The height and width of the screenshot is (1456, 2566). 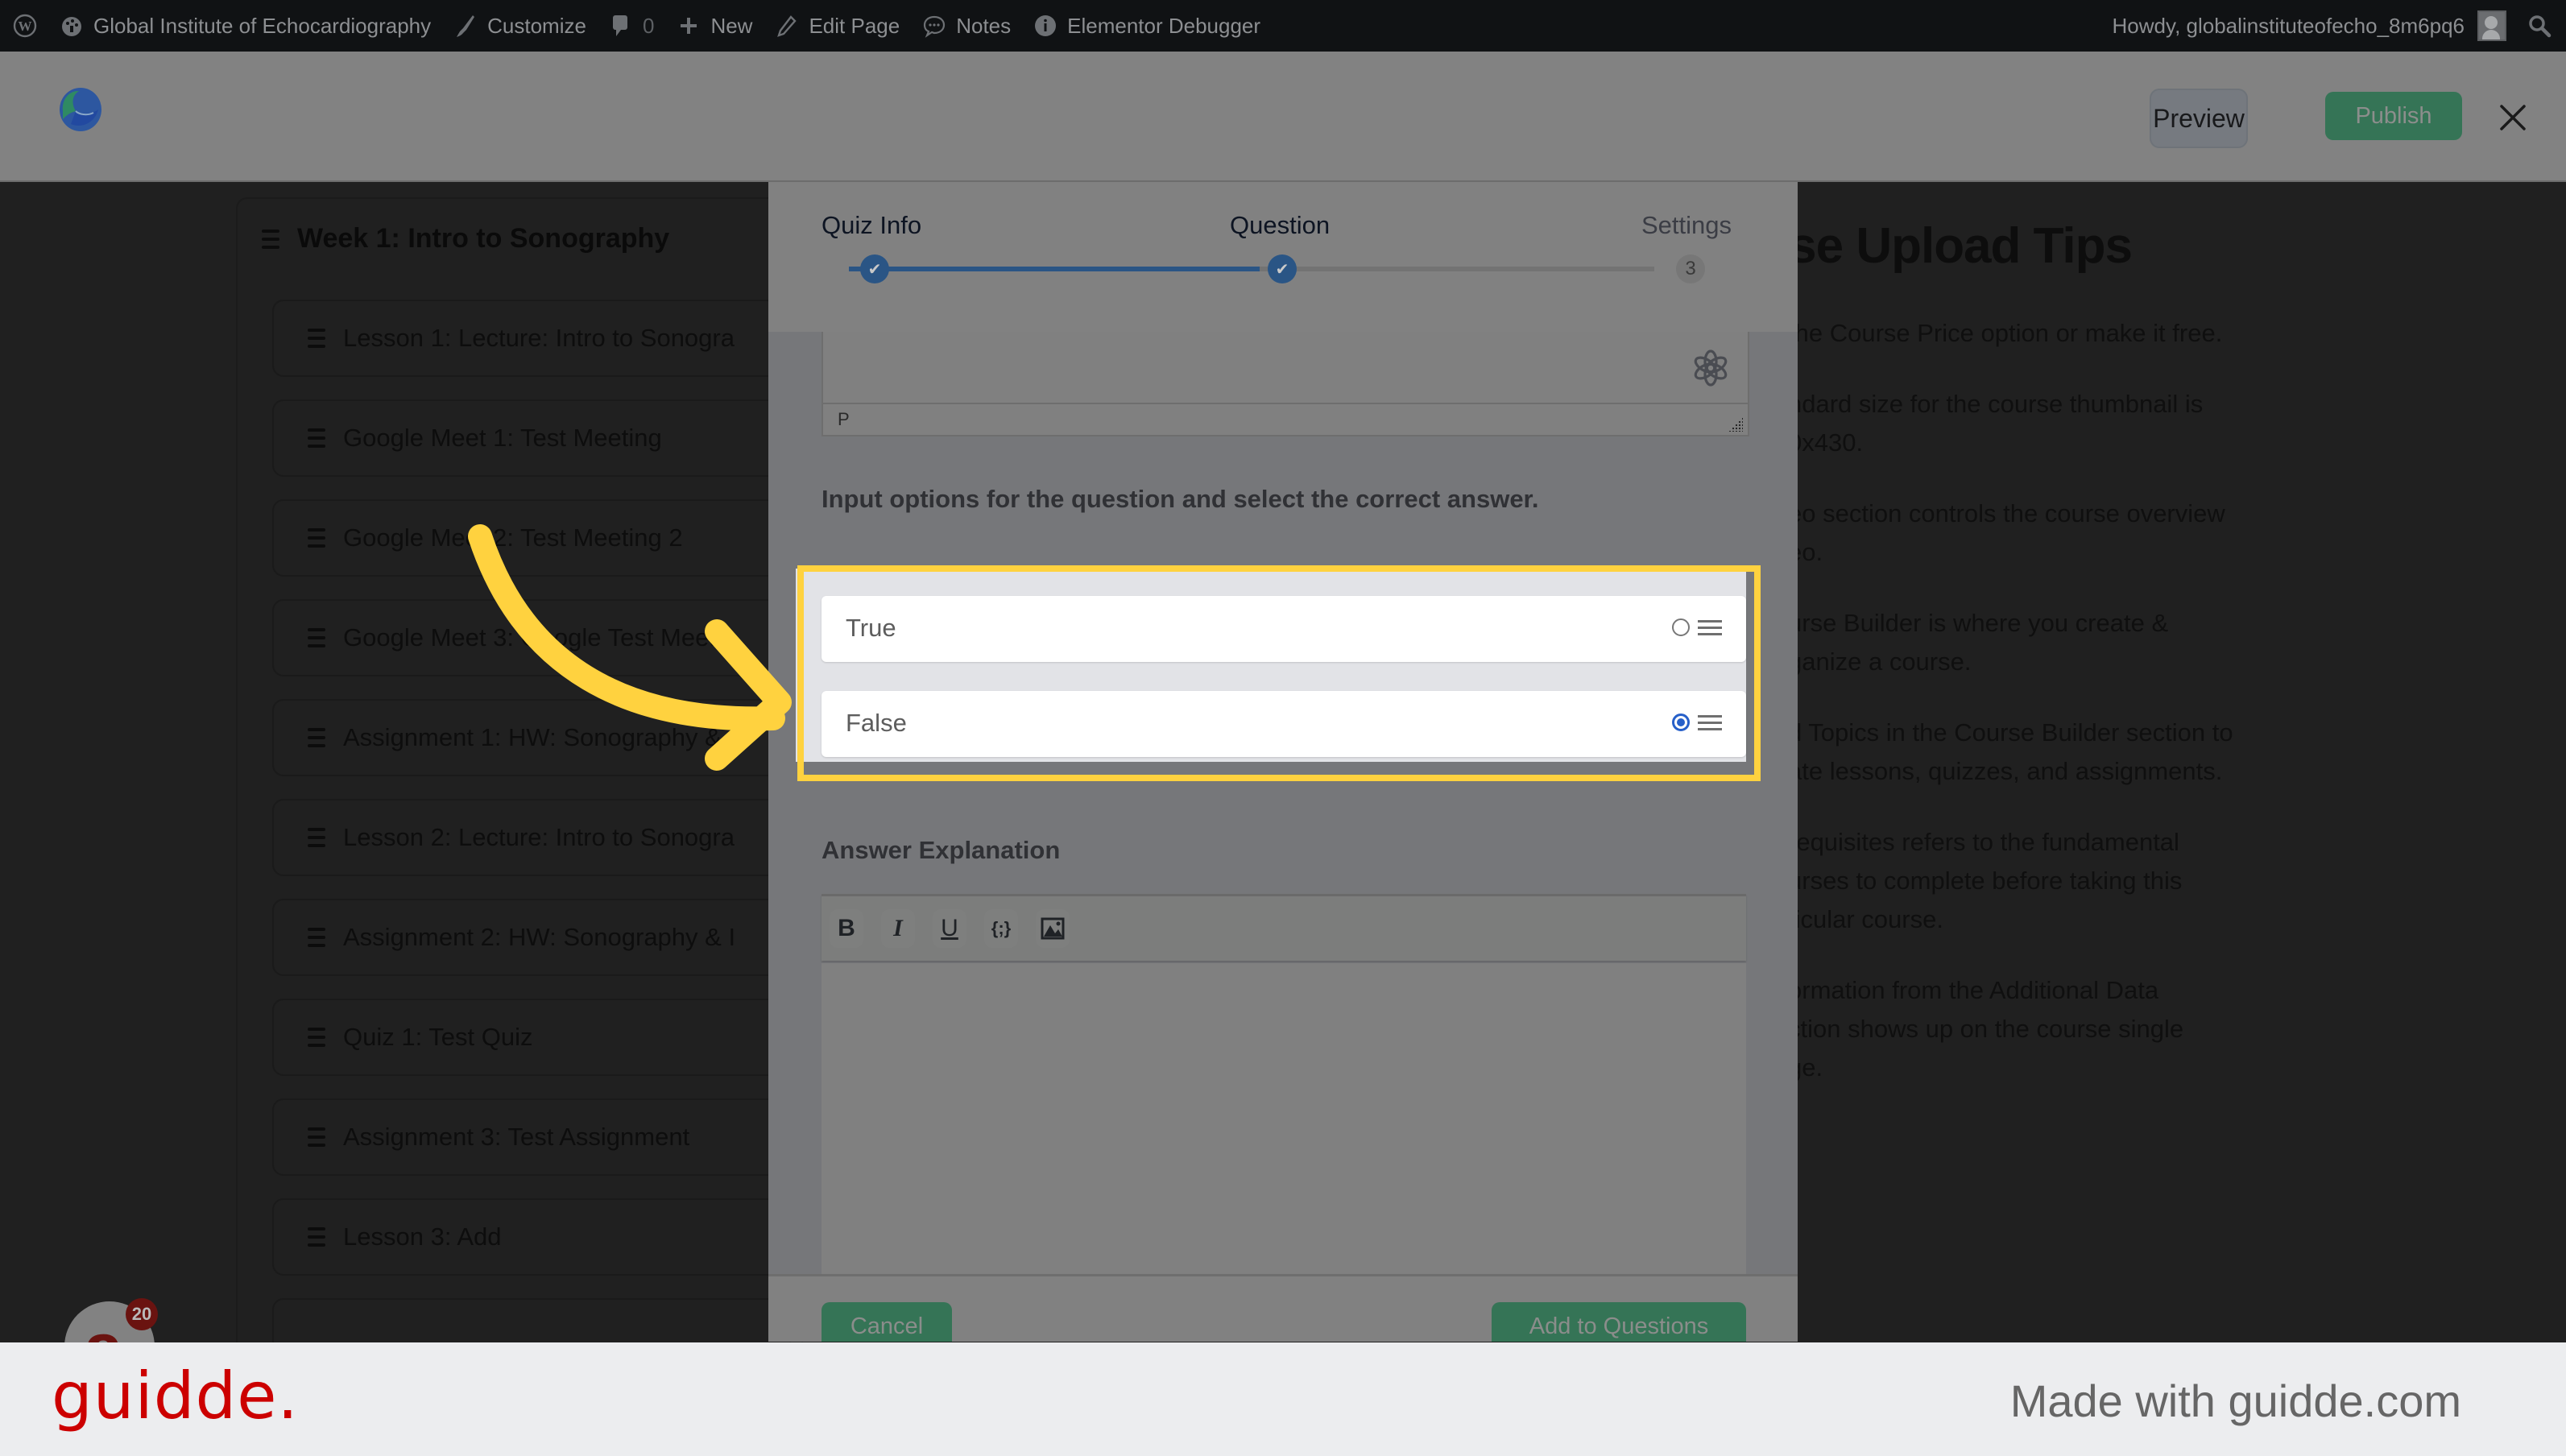 I want to click on dashboard-icon, so click(x=72, y=26).